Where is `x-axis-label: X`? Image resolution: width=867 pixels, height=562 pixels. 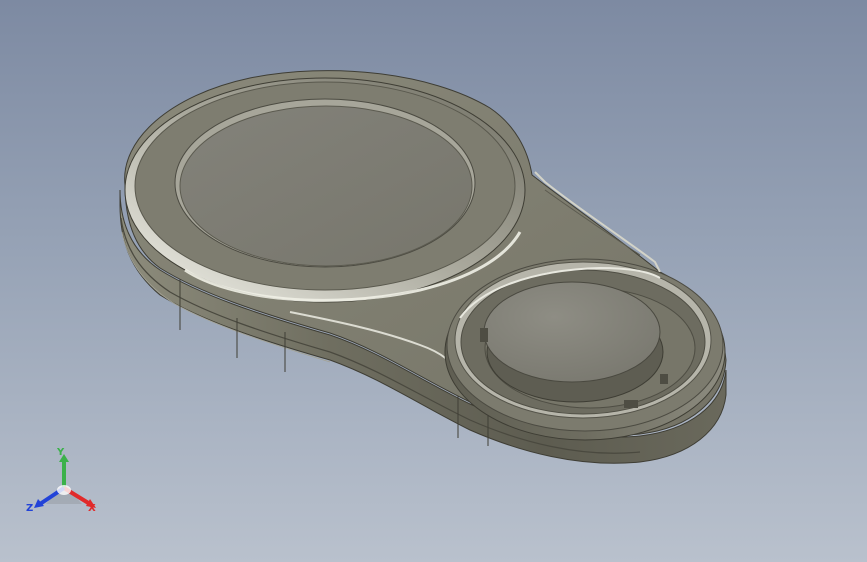
x-axis-label: X is located at coordinates (92, 508).